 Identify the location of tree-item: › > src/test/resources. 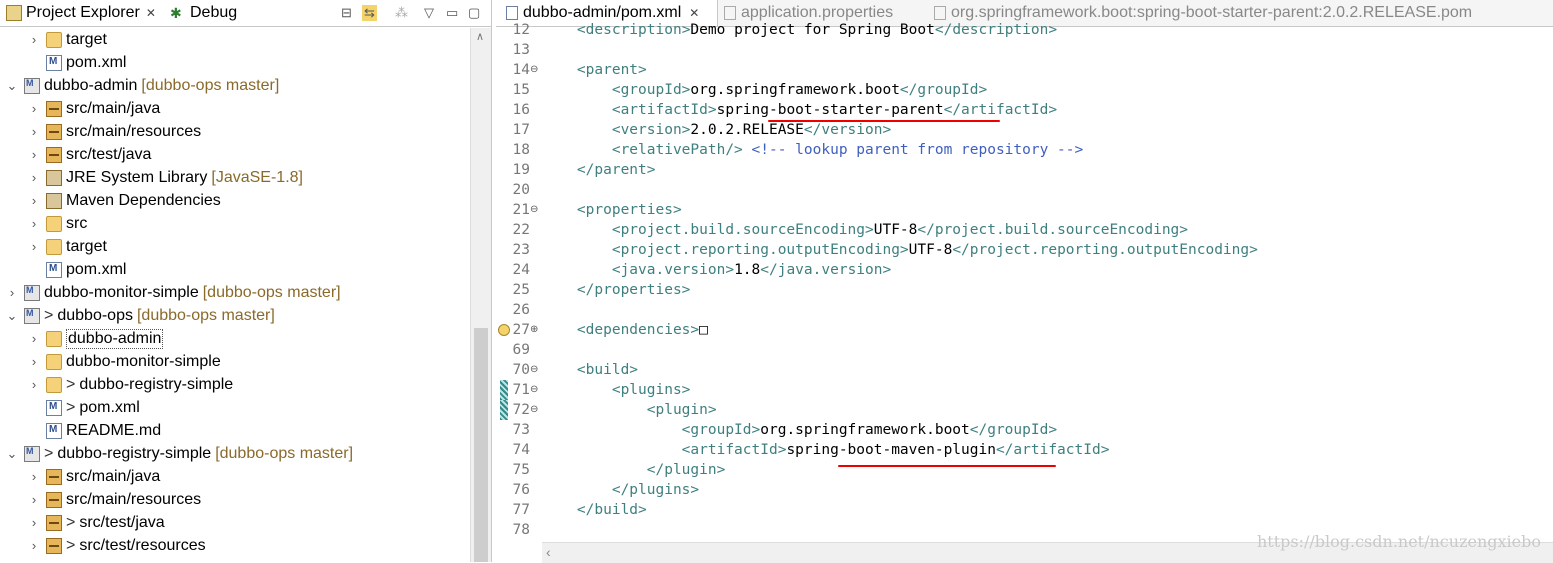
(117, 545).